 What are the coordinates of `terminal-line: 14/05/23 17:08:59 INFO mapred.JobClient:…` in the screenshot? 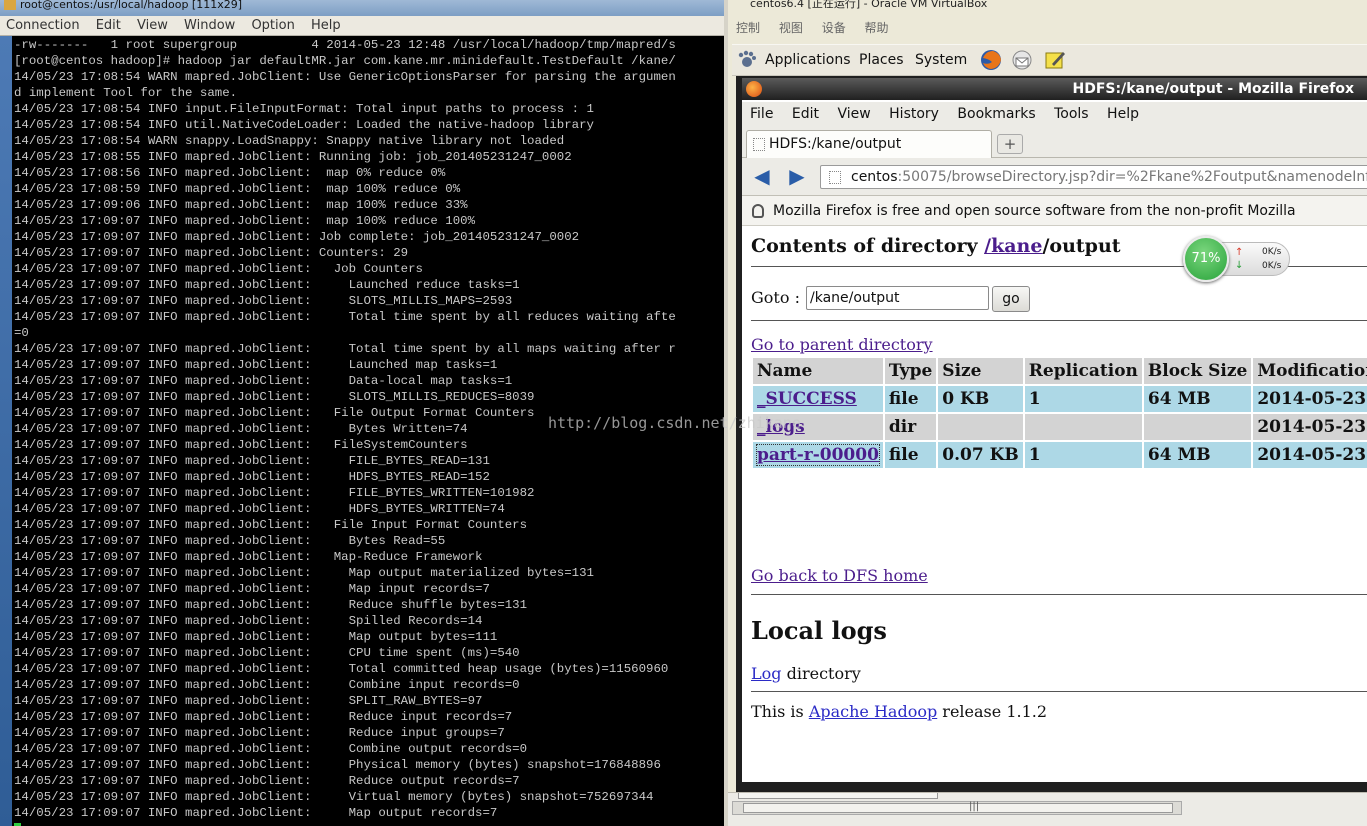 It's located at (237, 189).